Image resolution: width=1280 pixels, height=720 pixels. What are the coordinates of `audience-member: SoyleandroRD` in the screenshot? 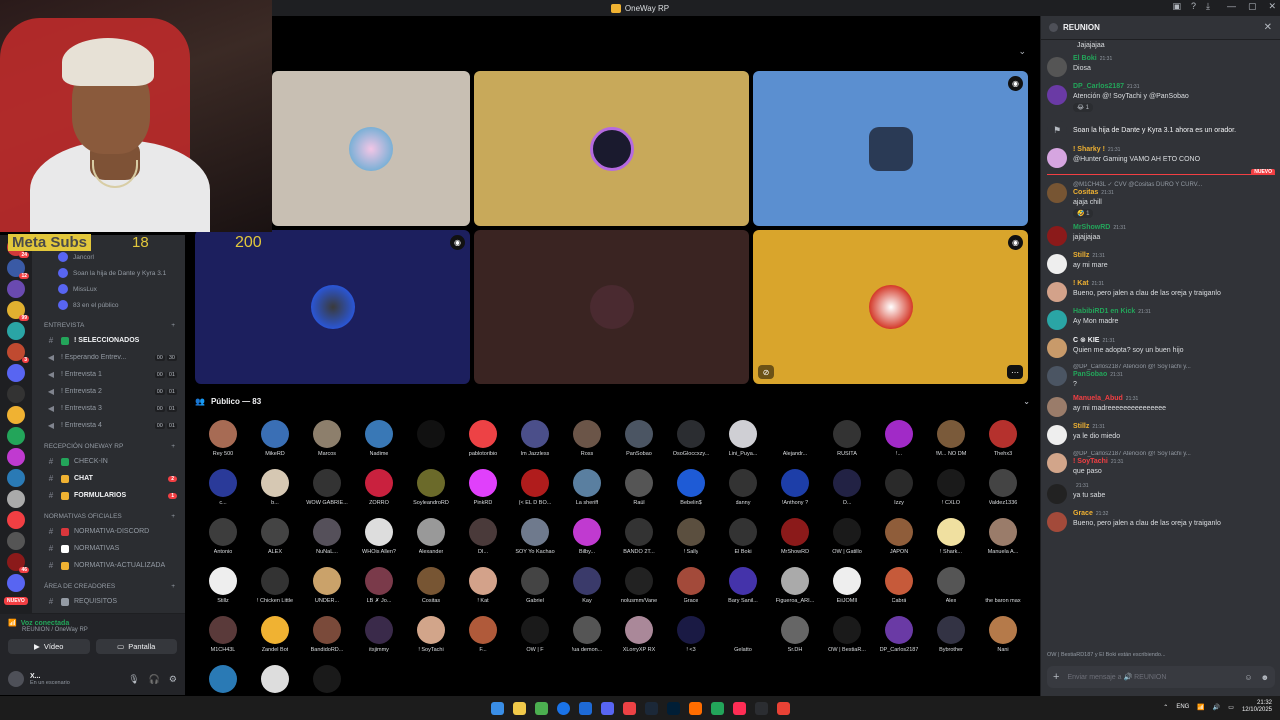 It's located at (431, 493).